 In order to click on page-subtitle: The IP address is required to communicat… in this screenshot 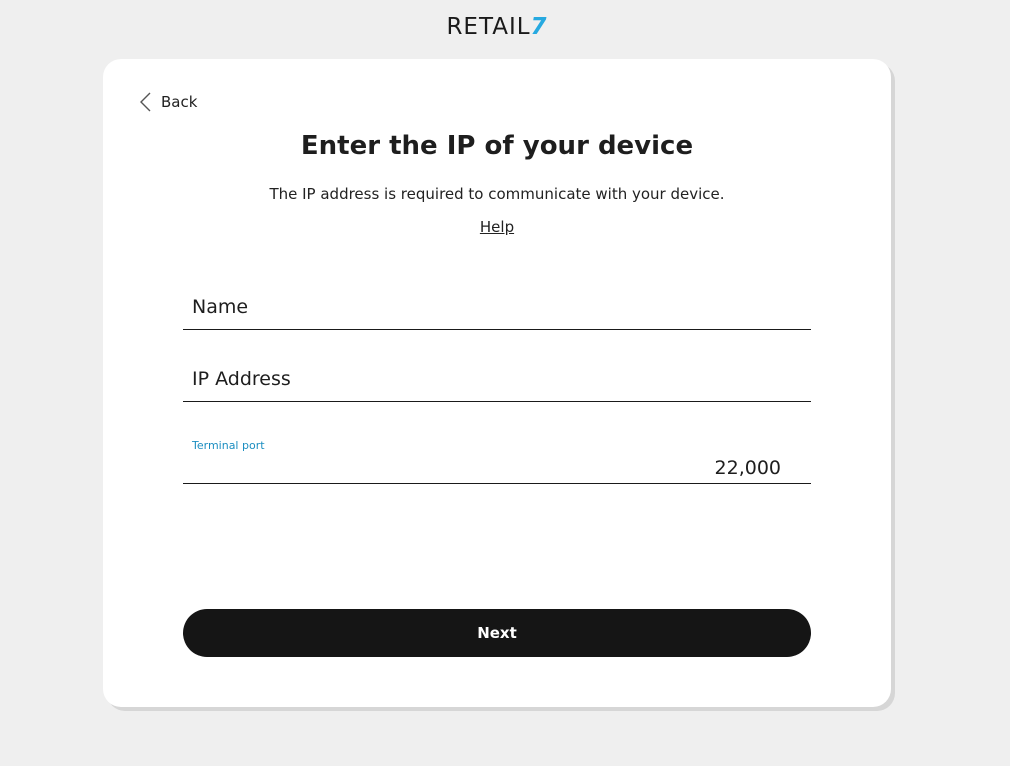, I will do `click(497, 194)`.